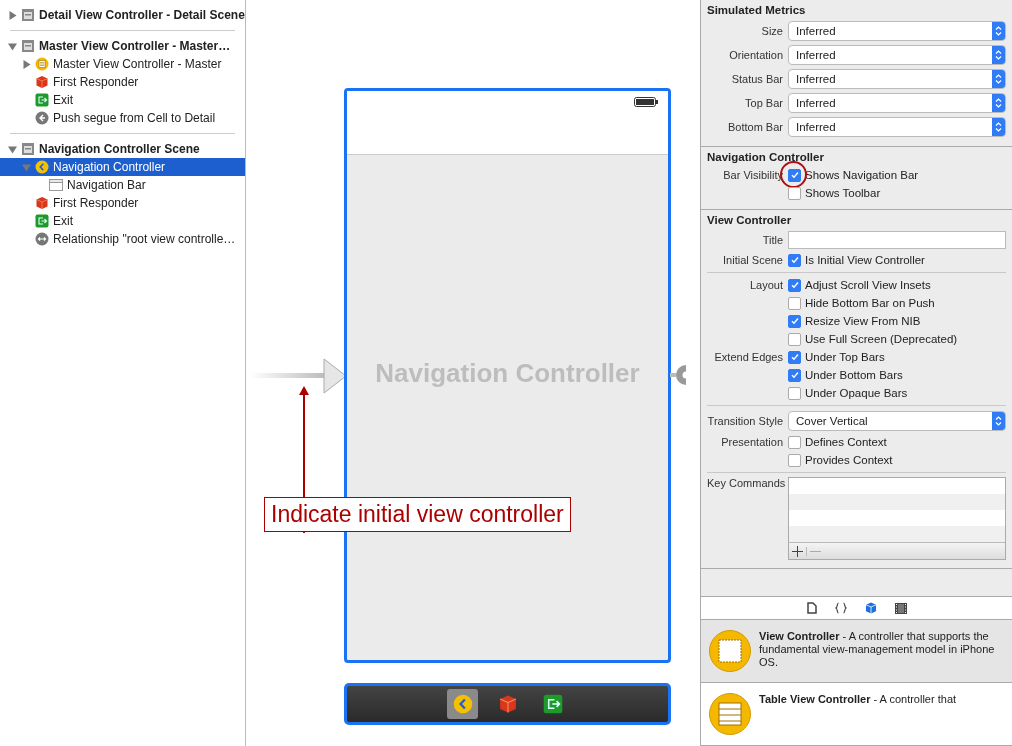 The height and width of the screenshot is (746, 1012). I want to click on field-label: Transition Style, so click(745, 421).